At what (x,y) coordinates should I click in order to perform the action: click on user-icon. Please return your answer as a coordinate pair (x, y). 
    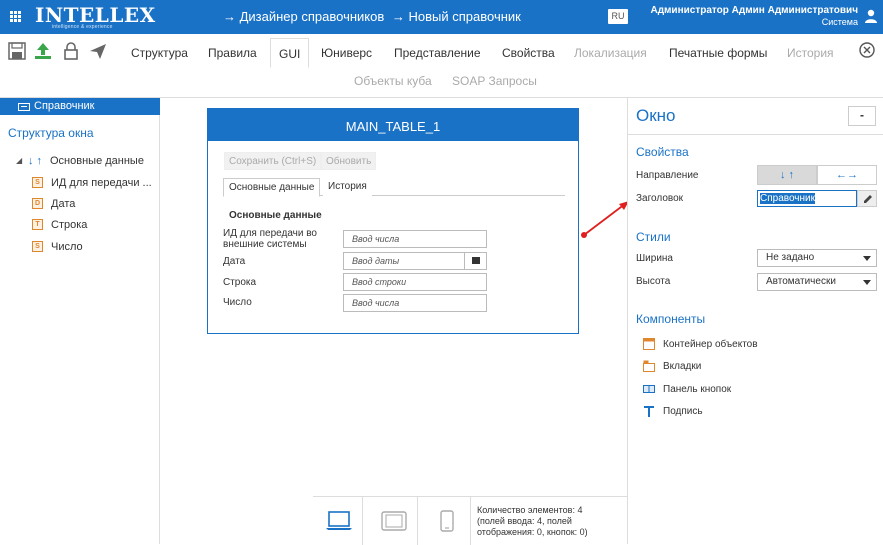
    Looking at the image, I should click on (871, 16).